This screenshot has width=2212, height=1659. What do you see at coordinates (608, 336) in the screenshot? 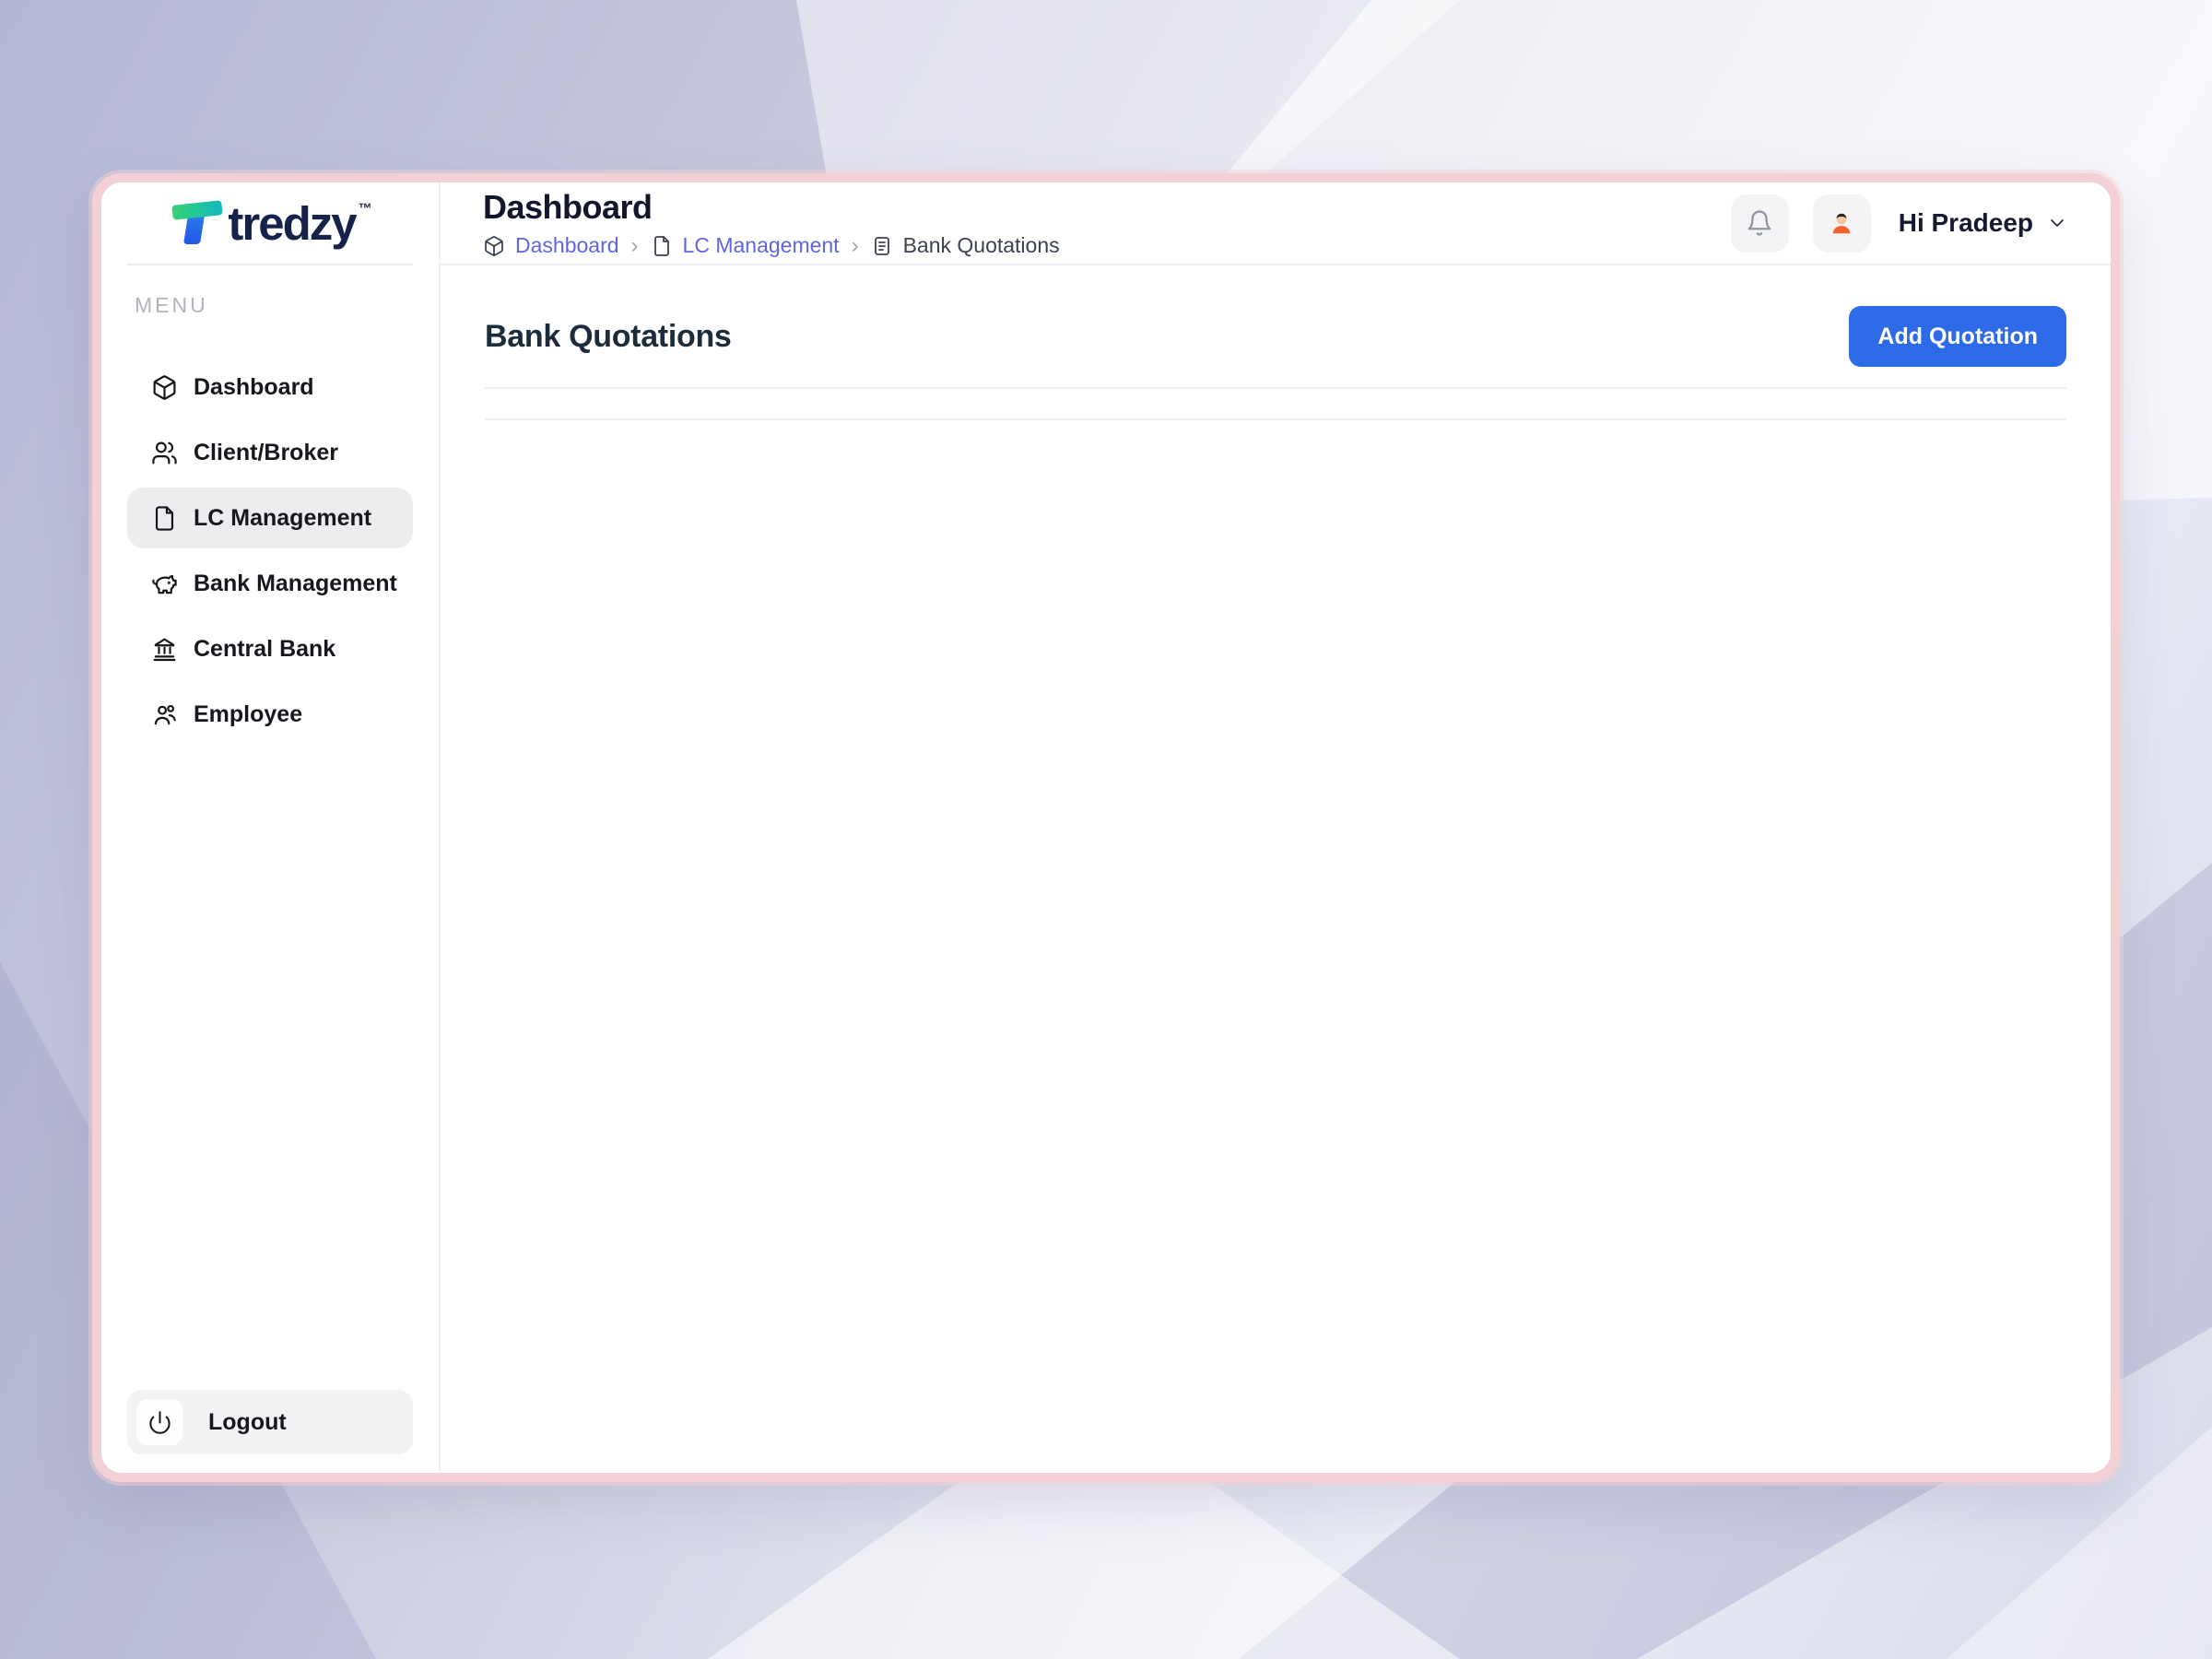
I see `section-title: Bank Quotations` at bounding box center [608, 336].